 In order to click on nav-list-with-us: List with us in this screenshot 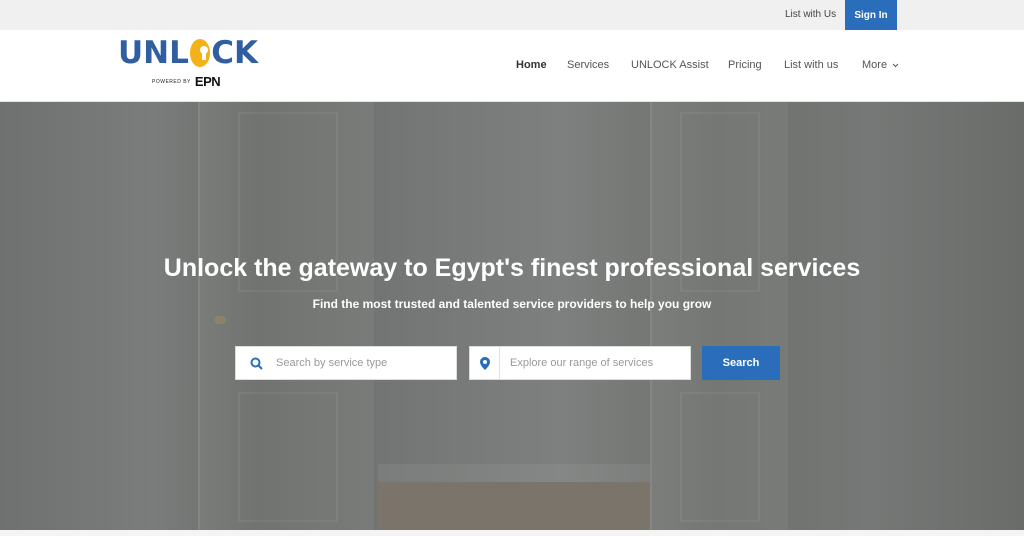, I will do `click(811, 65)`.